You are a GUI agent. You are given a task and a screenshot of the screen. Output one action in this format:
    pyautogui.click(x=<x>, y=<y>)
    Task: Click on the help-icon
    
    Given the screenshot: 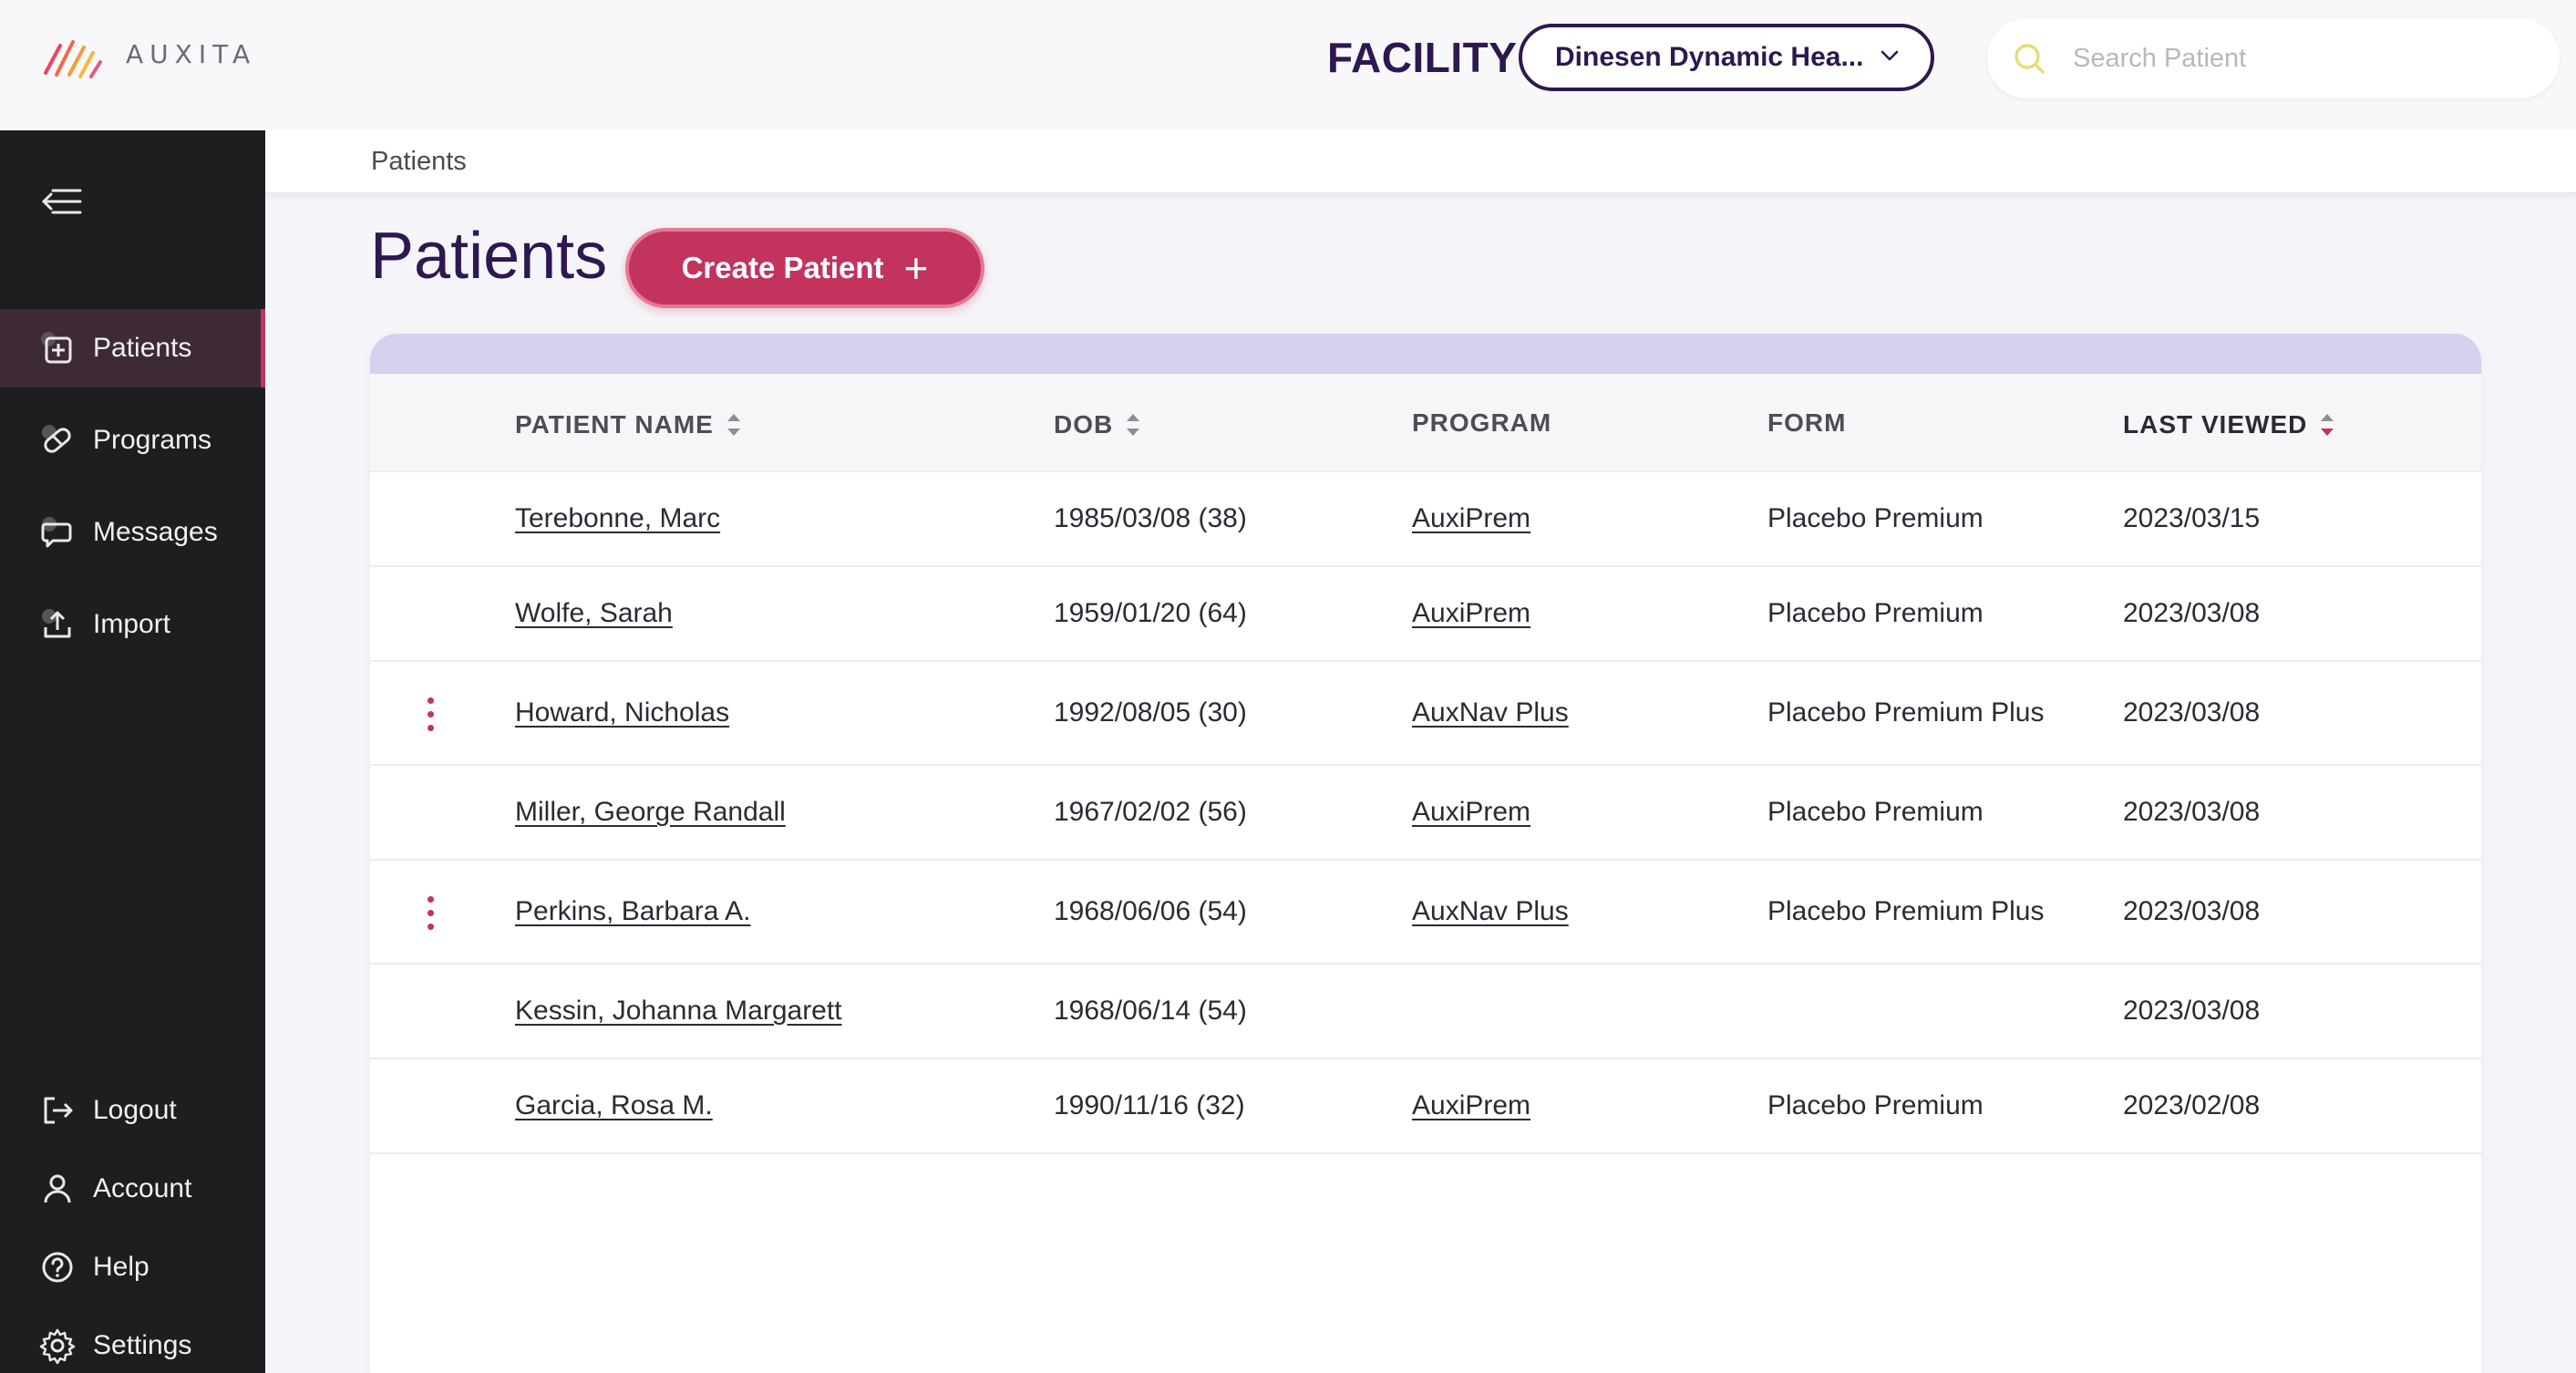 What is the action you would take?
    pyautogui.click(x=57, y=1267)
    